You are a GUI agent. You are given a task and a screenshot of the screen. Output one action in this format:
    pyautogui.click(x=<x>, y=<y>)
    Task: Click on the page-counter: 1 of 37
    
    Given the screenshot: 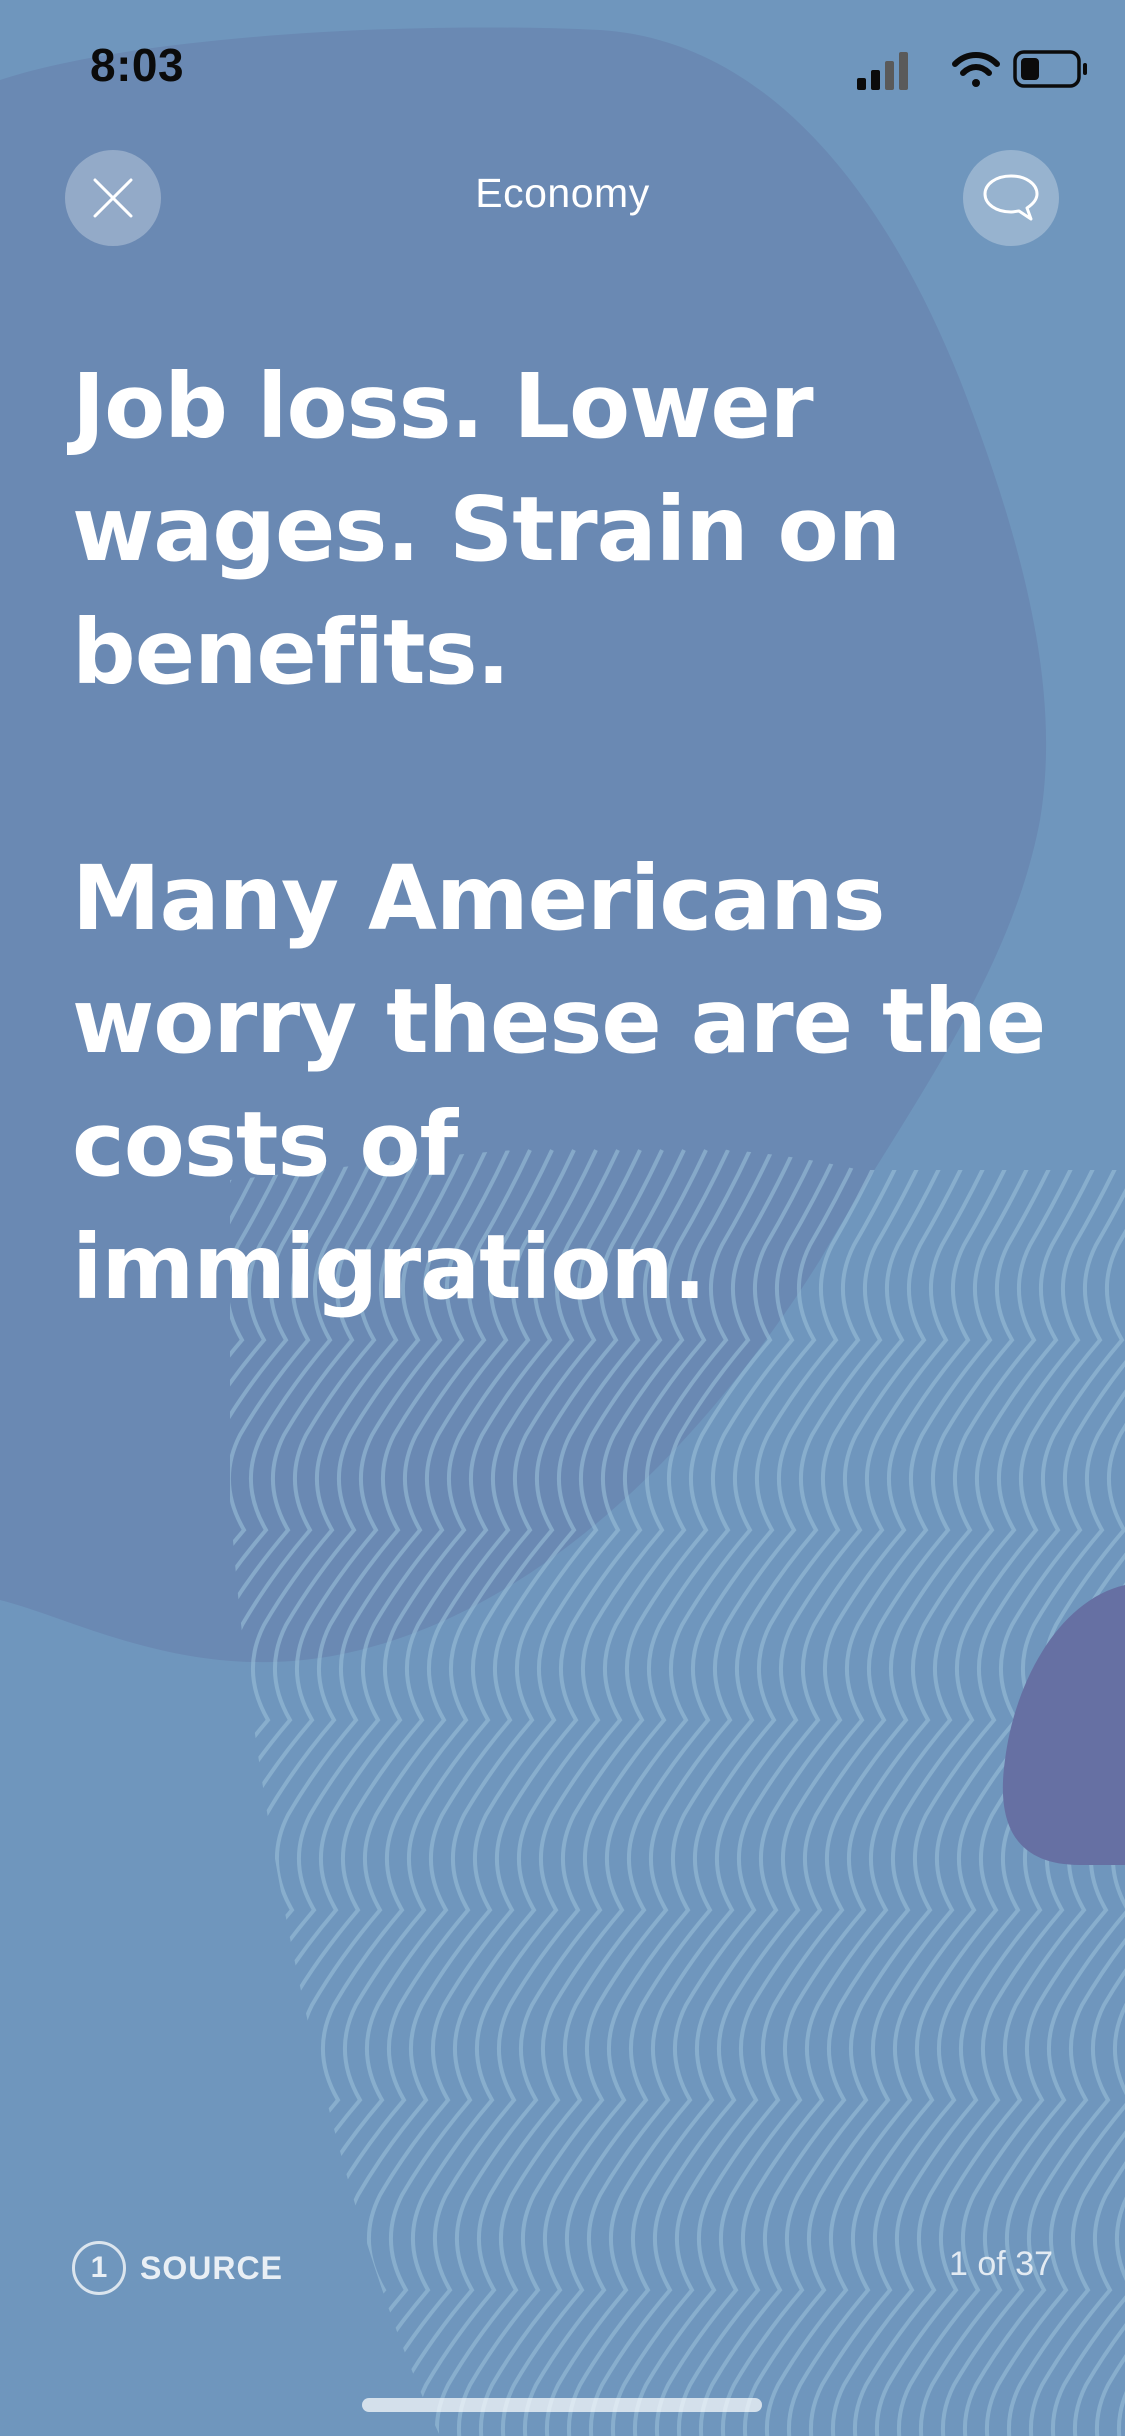 What is the action you would take?
    pyautogui.click(x=1001, y=2264)
    